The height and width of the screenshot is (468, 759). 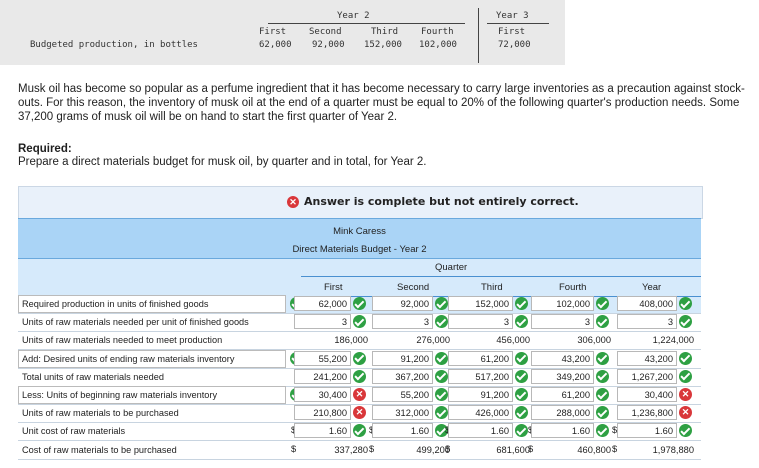 What do you see at coordinates (647, 431) in the screenshot?
I see `cell-year: 1.60` at bounding box center [647, 431].